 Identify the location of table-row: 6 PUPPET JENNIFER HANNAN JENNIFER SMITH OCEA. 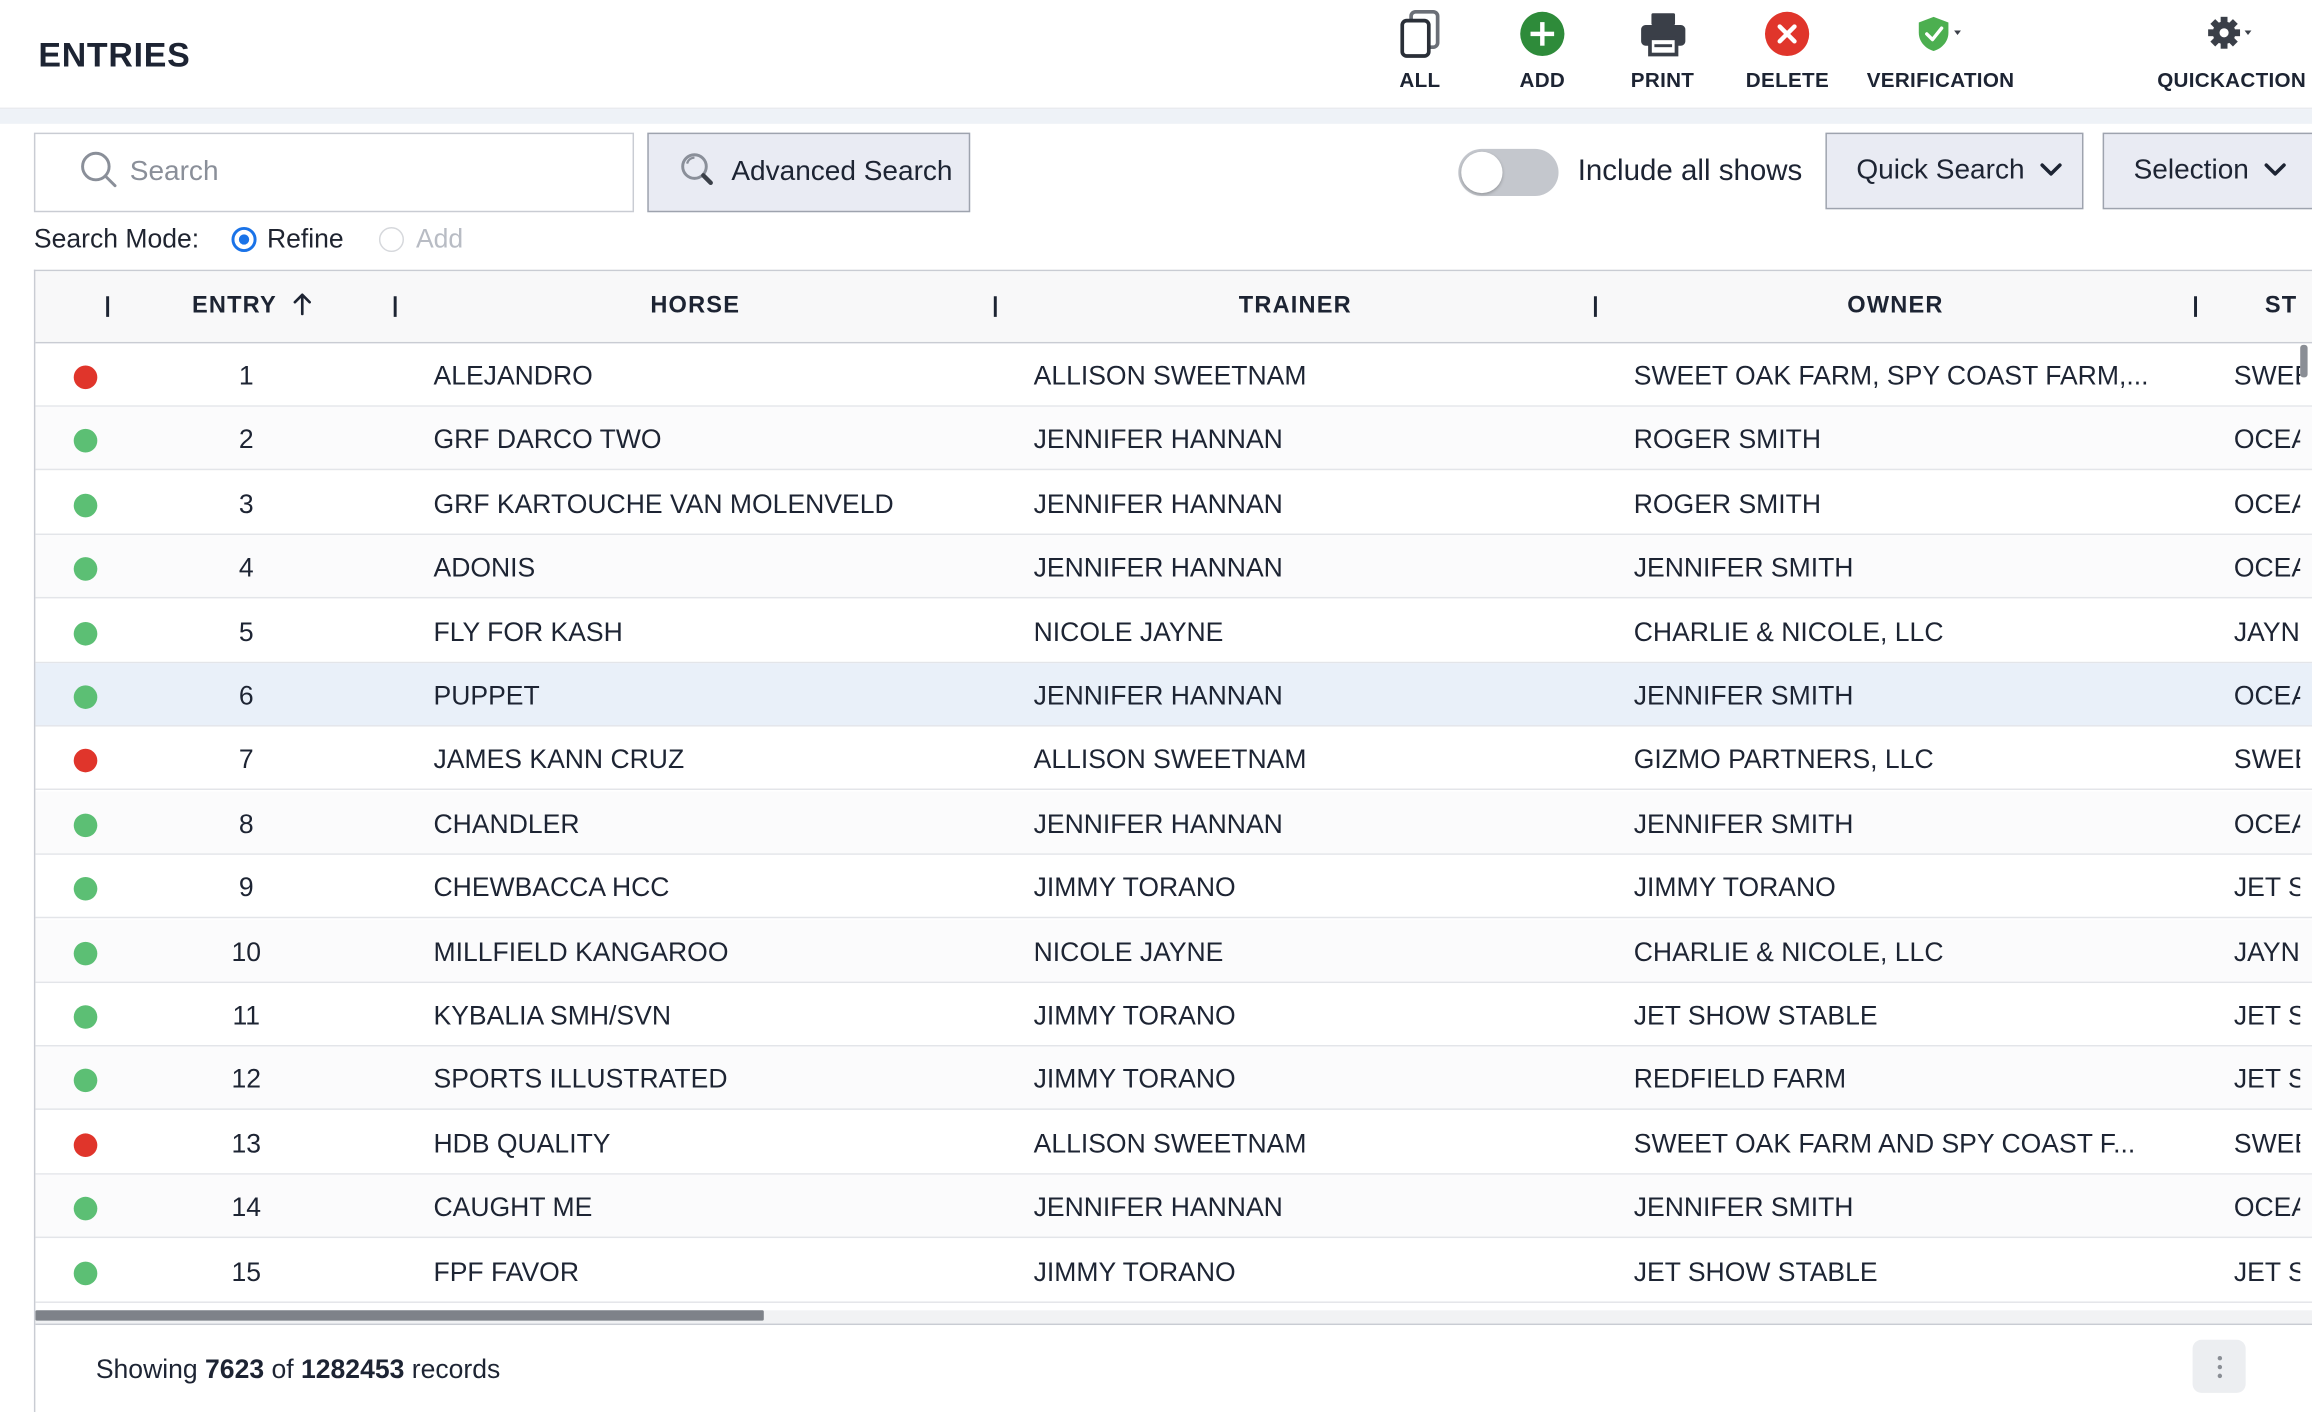
(1173, 695).